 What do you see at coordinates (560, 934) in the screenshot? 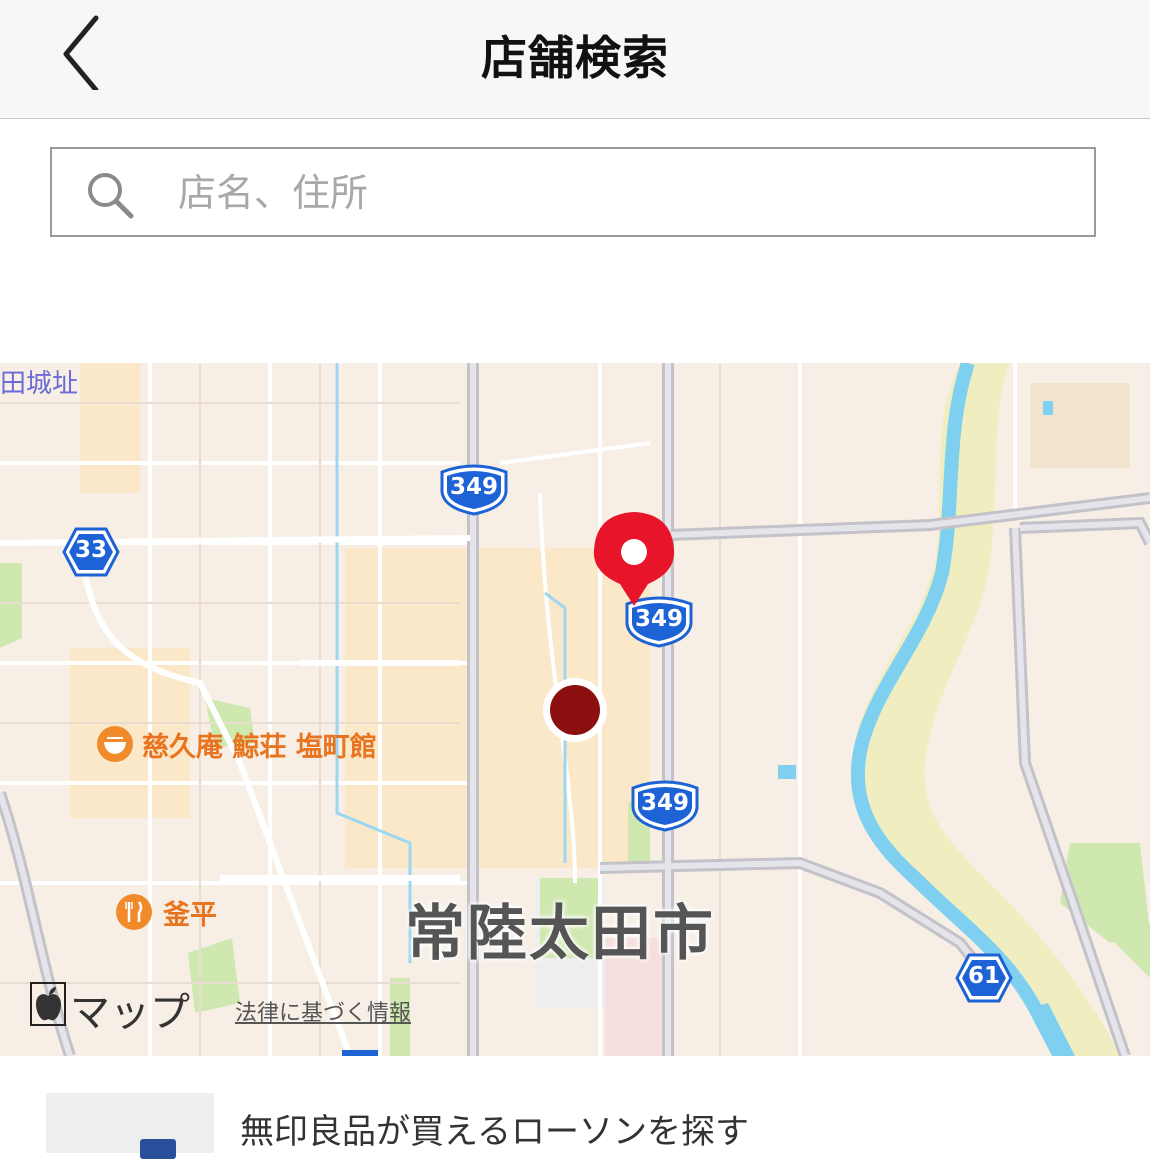
I see `city-label: 常陸太田市` at bounding box center [560, 934].